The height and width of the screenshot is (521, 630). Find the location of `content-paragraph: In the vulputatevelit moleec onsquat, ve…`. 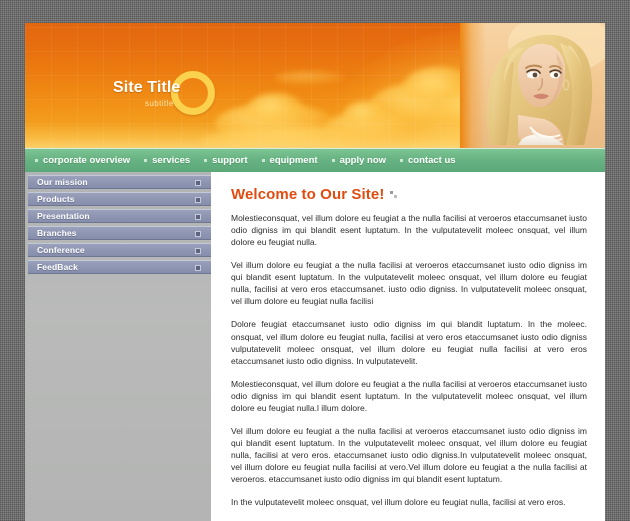

content-paragraph: In the vulputatevelit moleec onsquat, ve… is located at coordinates (398, 502).